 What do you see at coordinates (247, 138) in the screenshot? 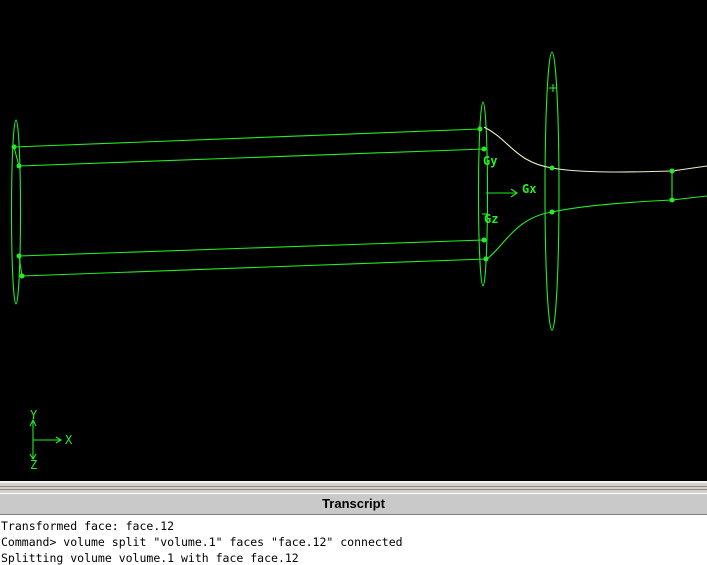
I see `body-edge-top-outer` at bounding box center [247, 138].